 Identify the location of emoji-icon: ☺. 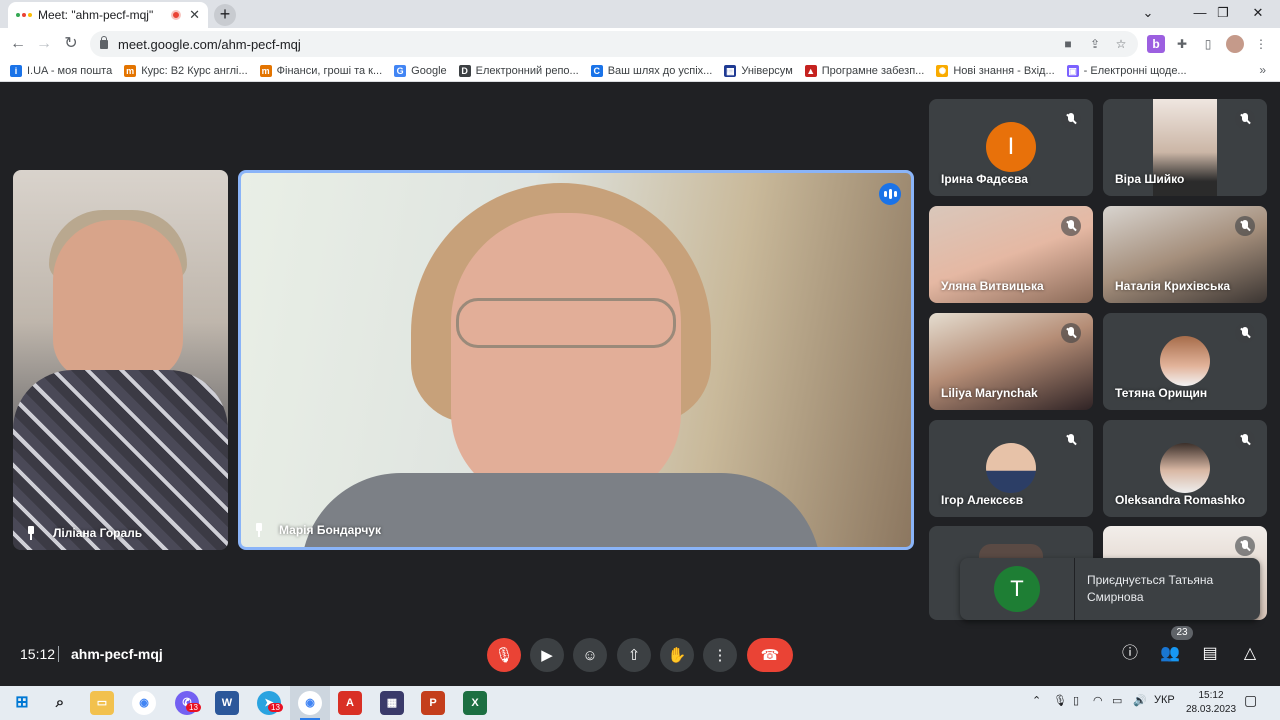
(590, 655).